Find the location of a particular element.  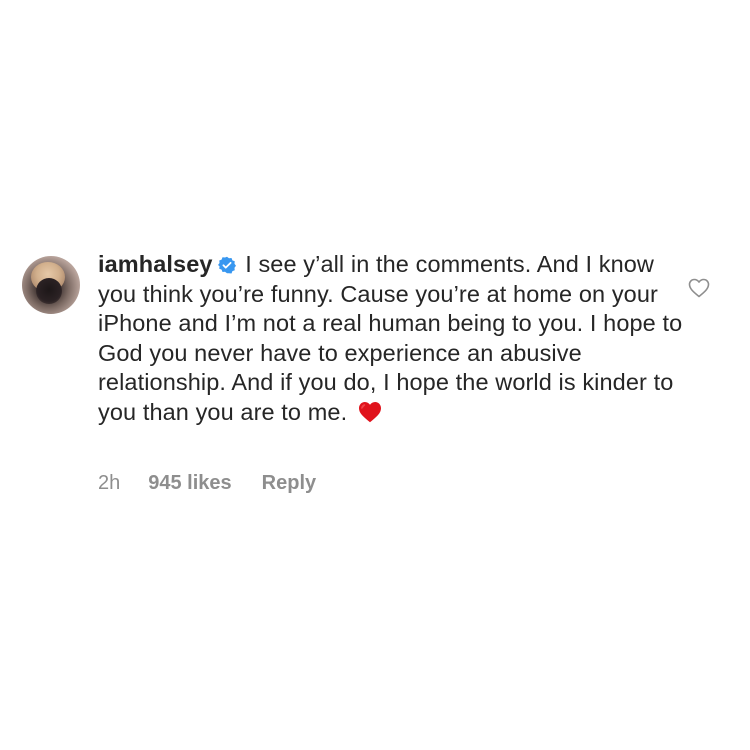

likes-count: 945 likes is located at coordinates (189, 483).